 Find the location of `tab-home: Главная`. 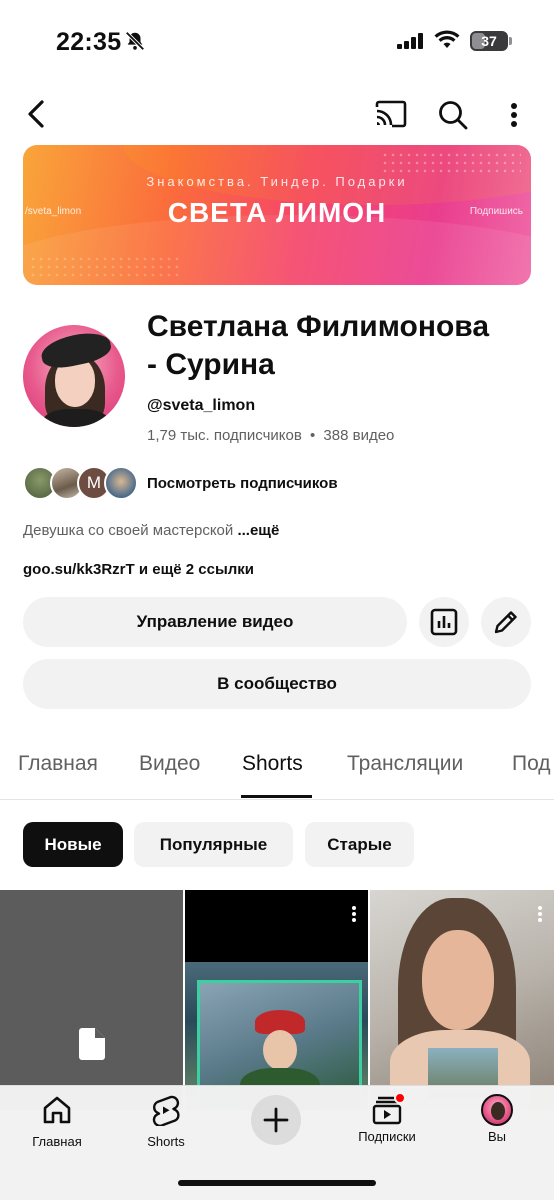

tab-home: Главная is located at coordinates (58, 764).